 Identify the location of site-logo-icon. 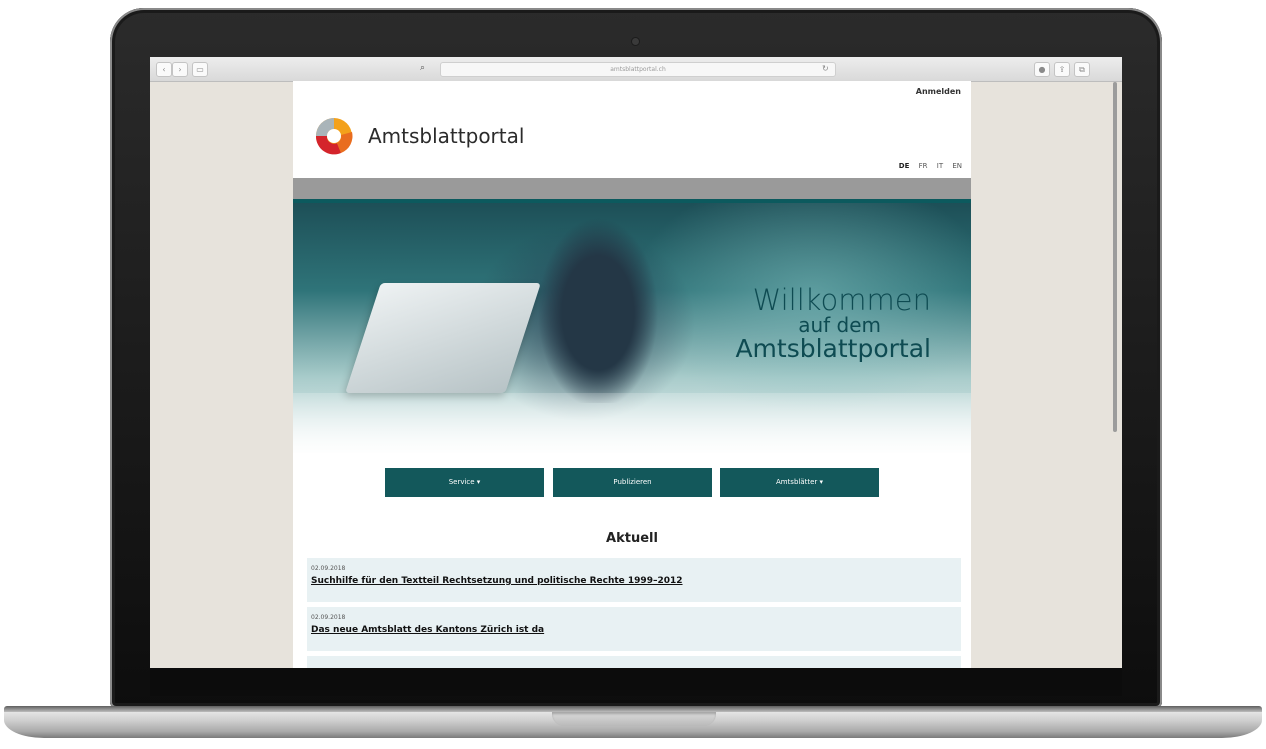
(334, 136).